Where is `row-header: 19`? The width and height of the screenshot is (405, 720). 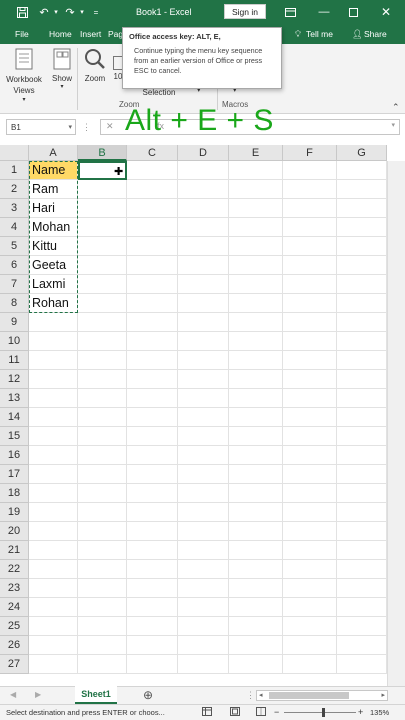 row-header: 19 is located at coordinates (14, 512).